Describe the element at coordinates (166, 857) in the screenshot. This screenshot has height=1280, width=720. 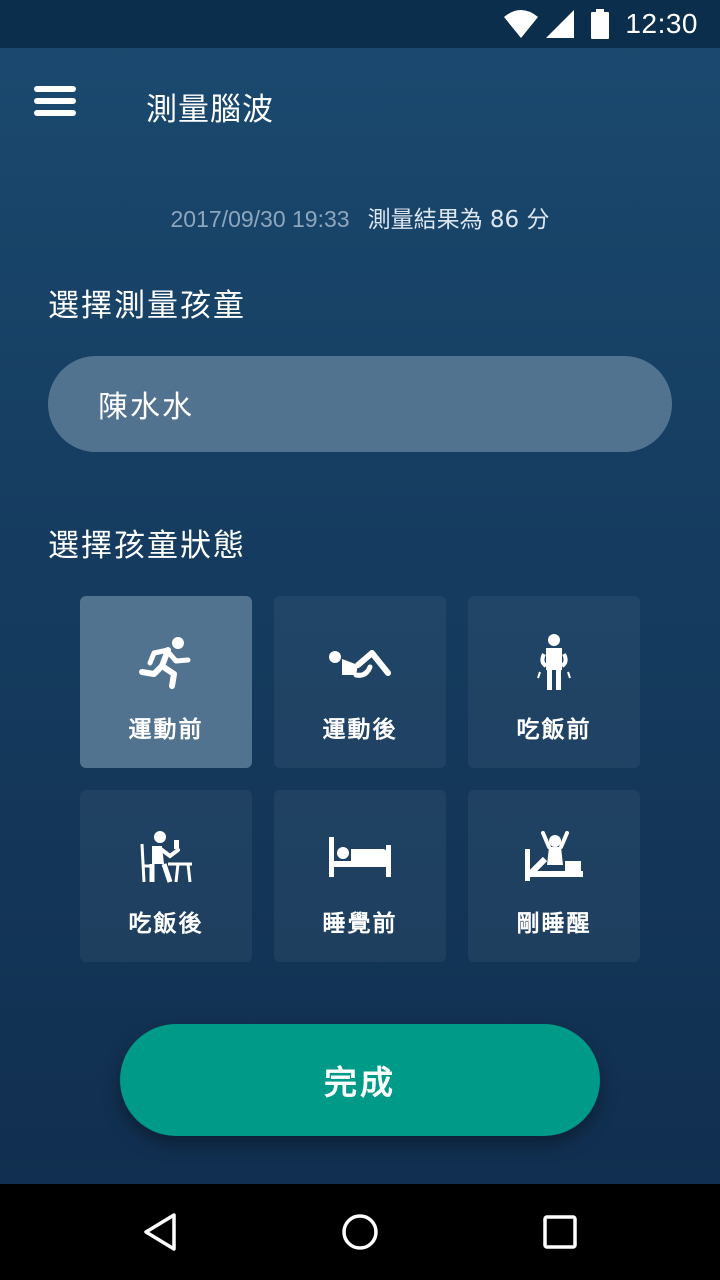
I see `dining-icon` at that location.